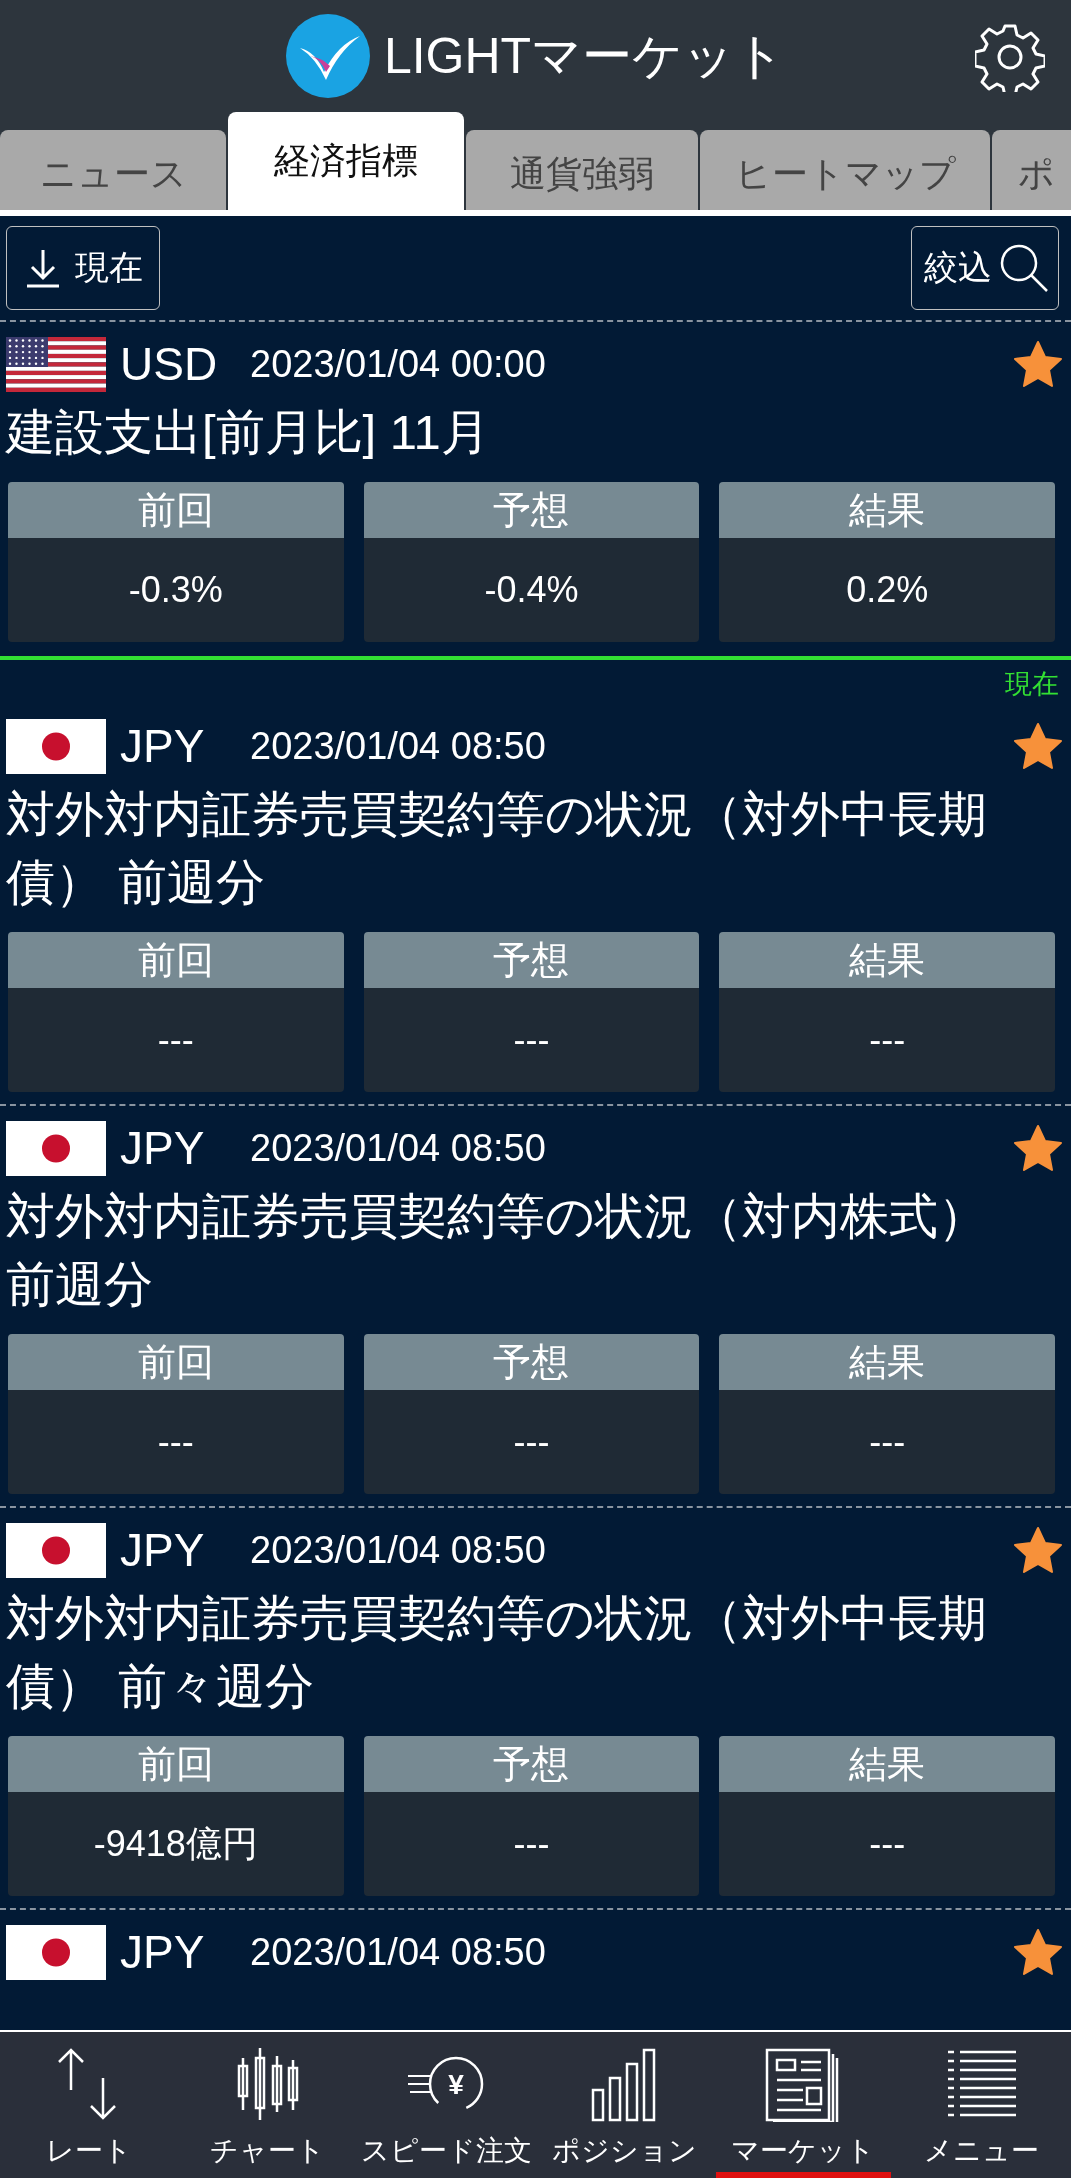 This screenshot has height=2178, width=1071. What do you see at coordinates (845, 170) in the screenshot?
I see `tab: ヒートマップ` at bounding box center [845, 170].